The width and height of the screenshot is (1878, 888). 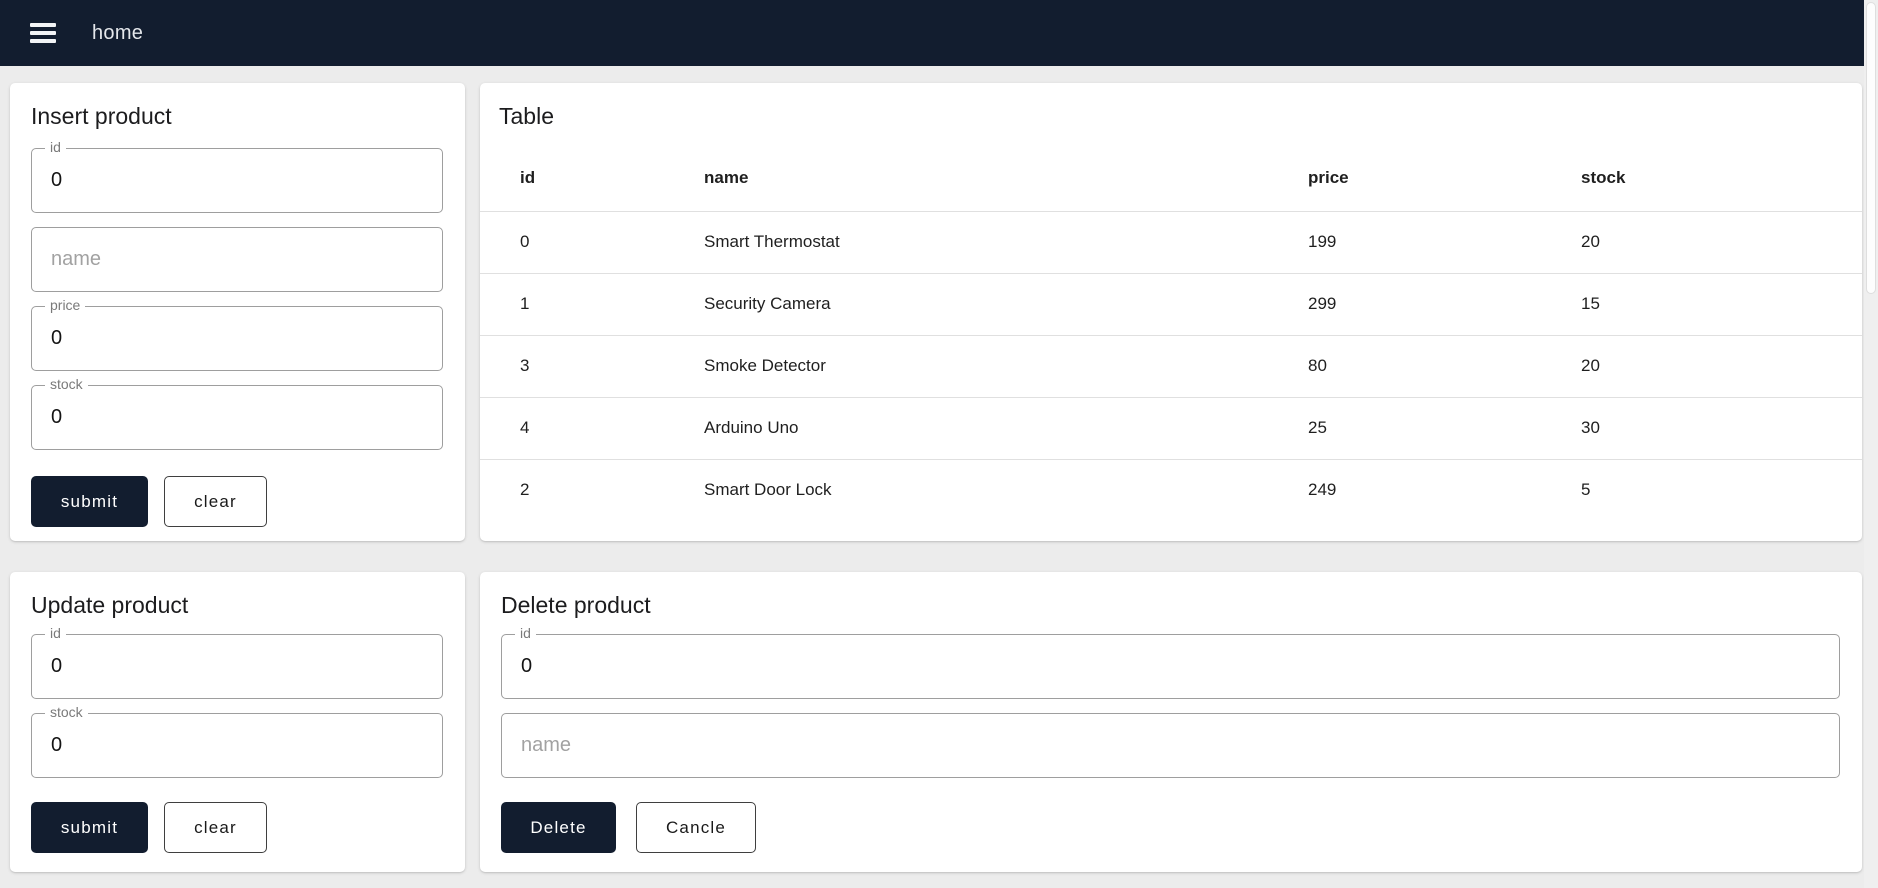 I want to click on table-row: 3 Smoke Detector 80 20, so click(x=1171, y=366).